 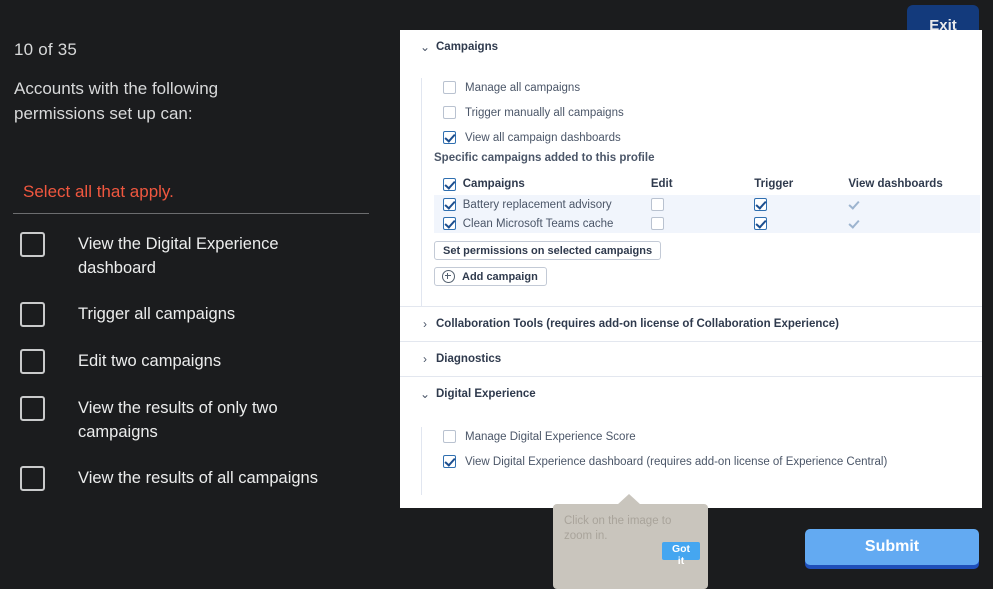 I want to click on perm-trigger-manually-all-campaigns: Trigger manually all campaigns, so click(x=701, y=112).